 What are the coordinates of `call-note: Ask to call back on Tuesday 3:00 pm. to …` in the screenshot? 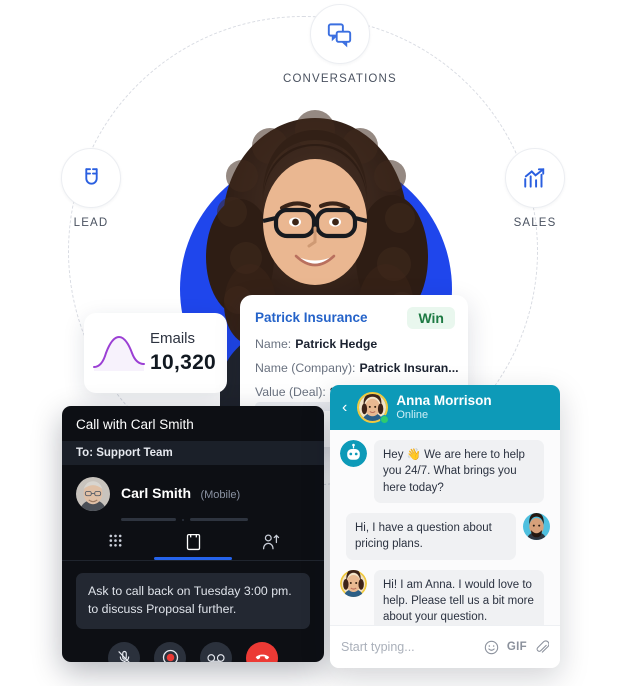 It's located at (193, 601).